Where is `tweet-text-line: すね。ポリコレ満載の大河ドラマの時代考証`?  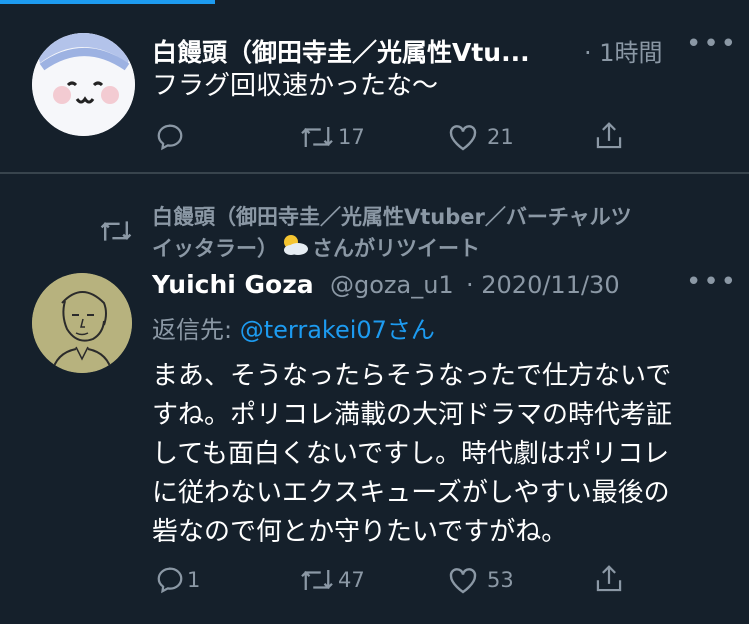 tweet-text-line: すね。ポリコレ満載の大河ドラマの時代考証 is located at coordinates (412, 415).